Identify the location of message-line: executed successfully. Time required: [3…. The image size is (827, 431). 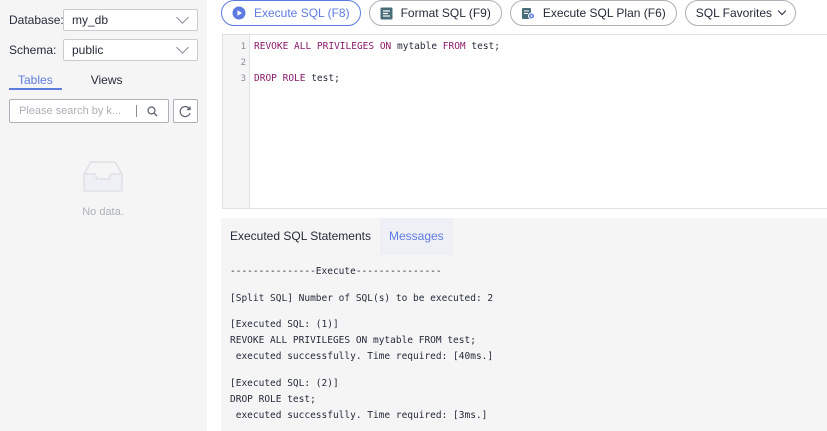
(359, 415).